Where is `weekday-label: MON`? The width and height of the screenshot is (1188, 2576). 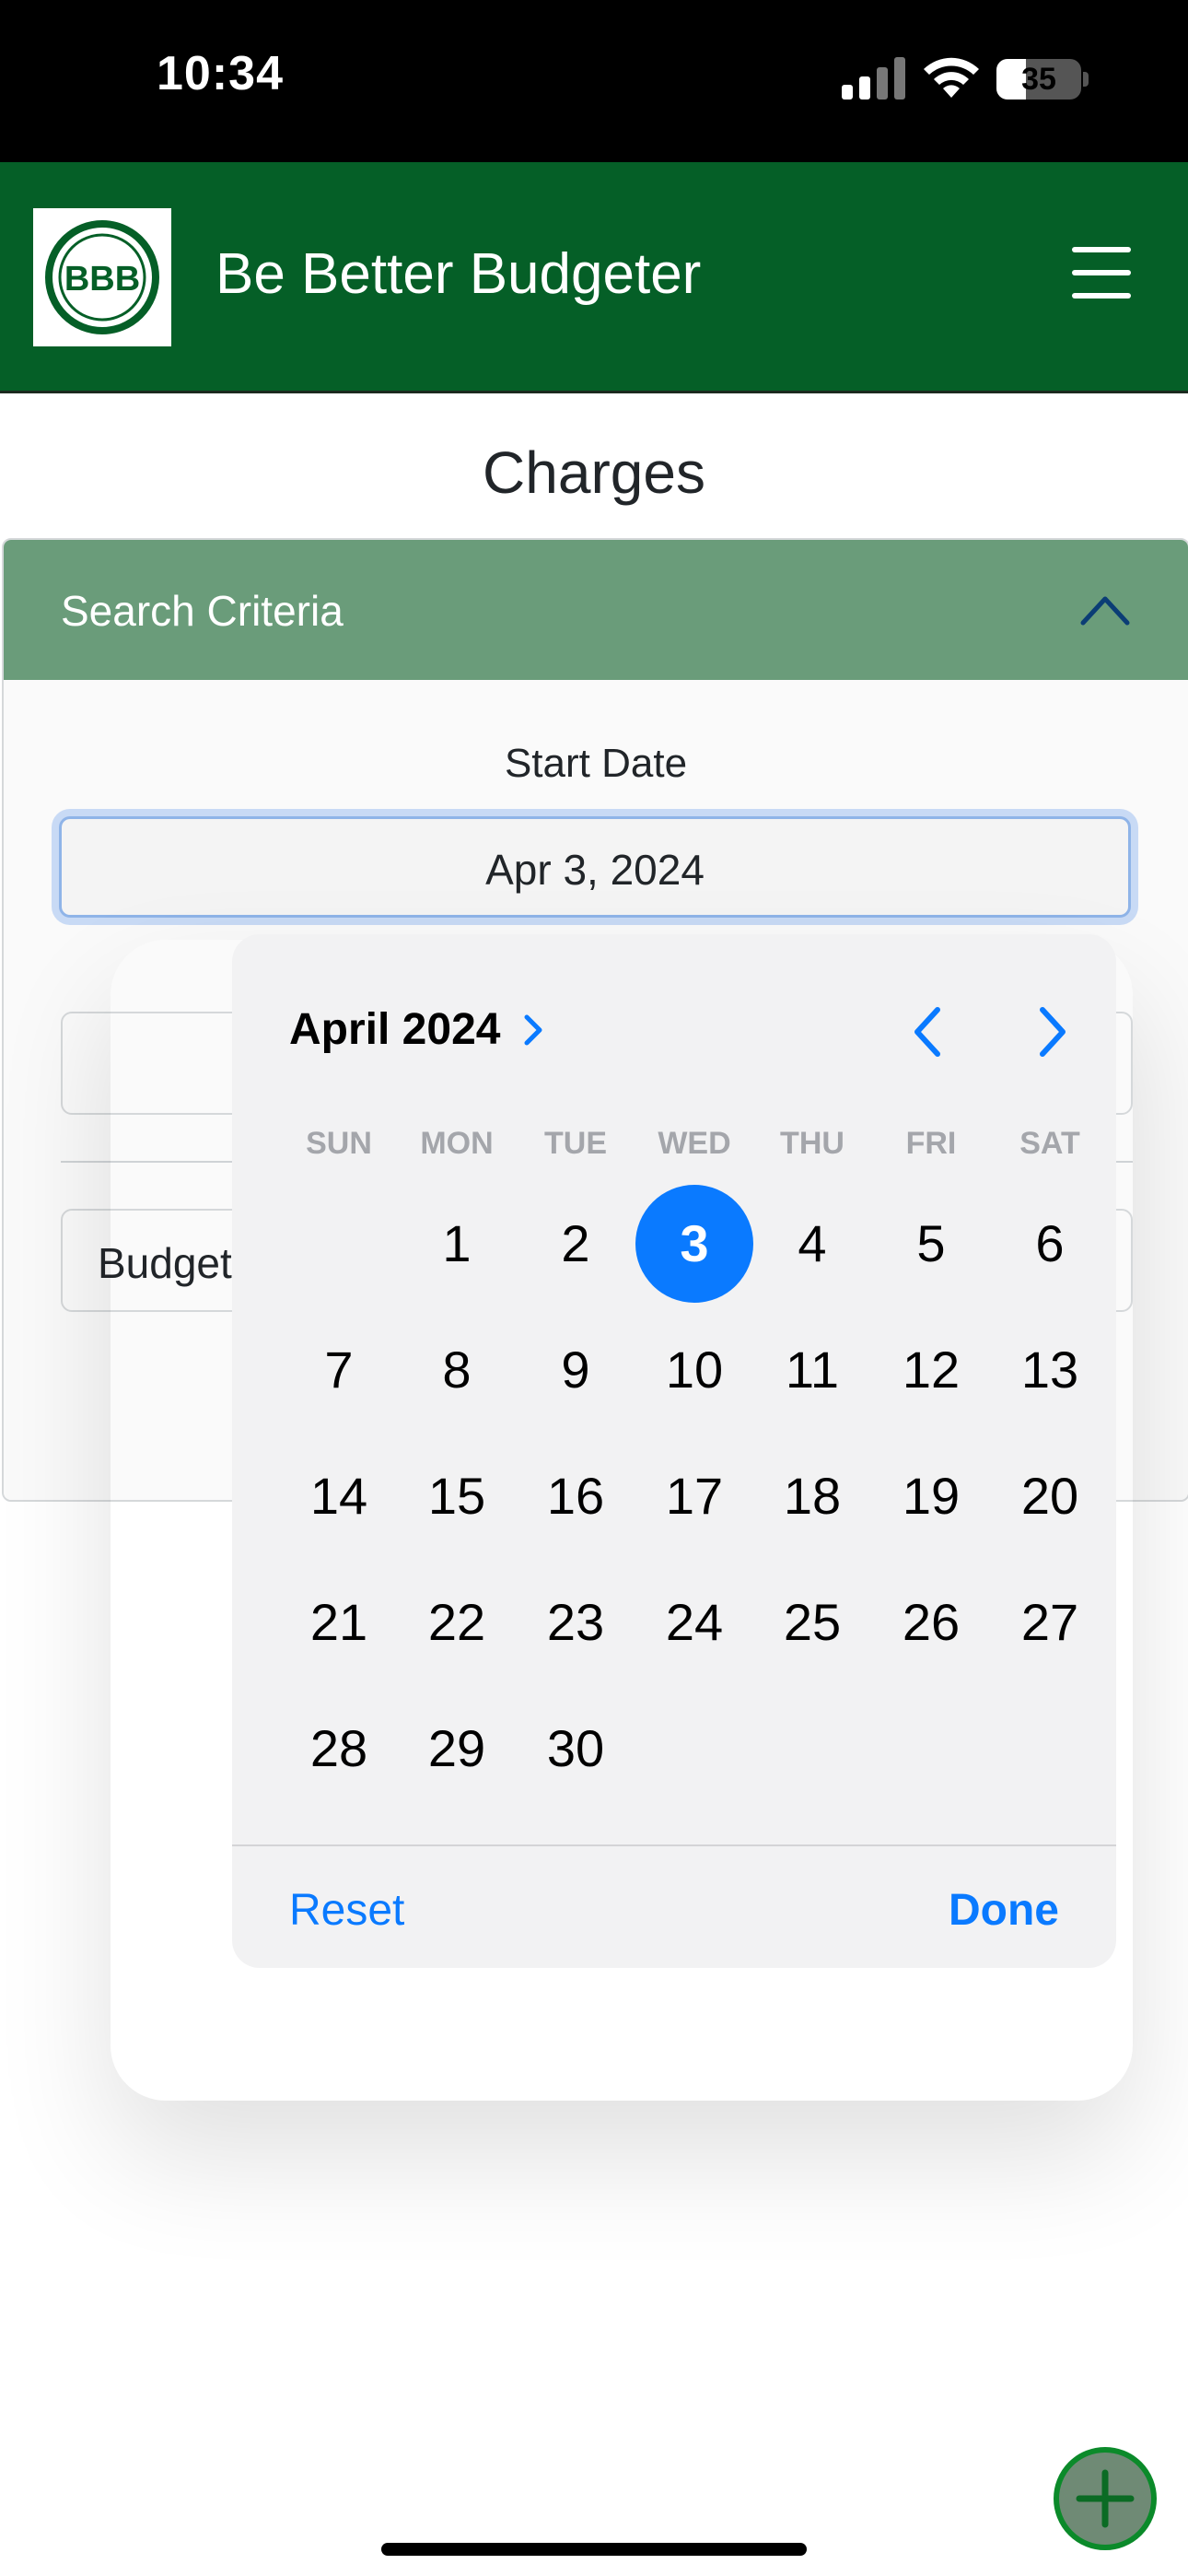
weekday-label: MON is located at coordinates (457, 1143).